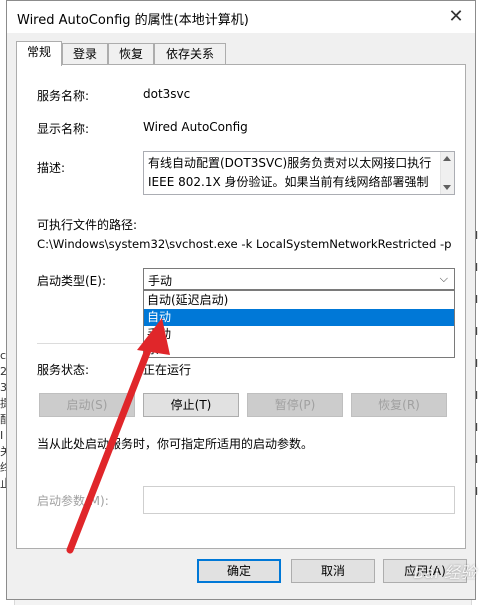 The image size is (486, 605). I want to click on service-status-value: 正在运行, so click(167, 370).